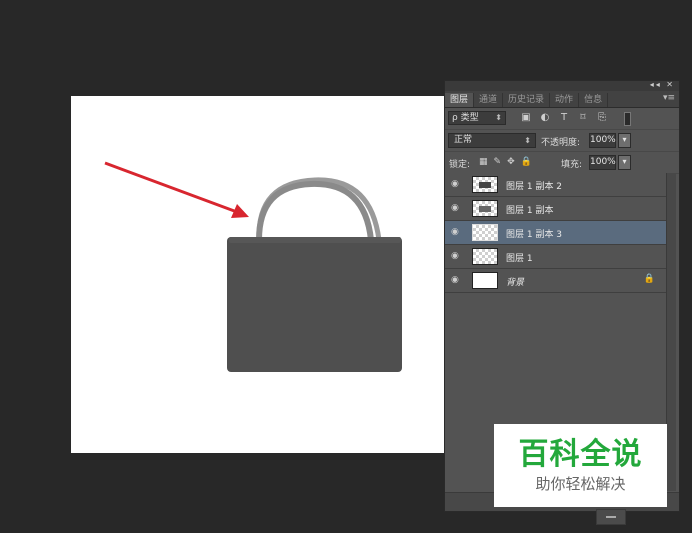 The width and height of the screenshot is (692, 533). What do you see at coordinates (556, 209) in the screenshot?
I see `layer-row: ◉ 图层 1 副本` at bounding box center [556, 209].